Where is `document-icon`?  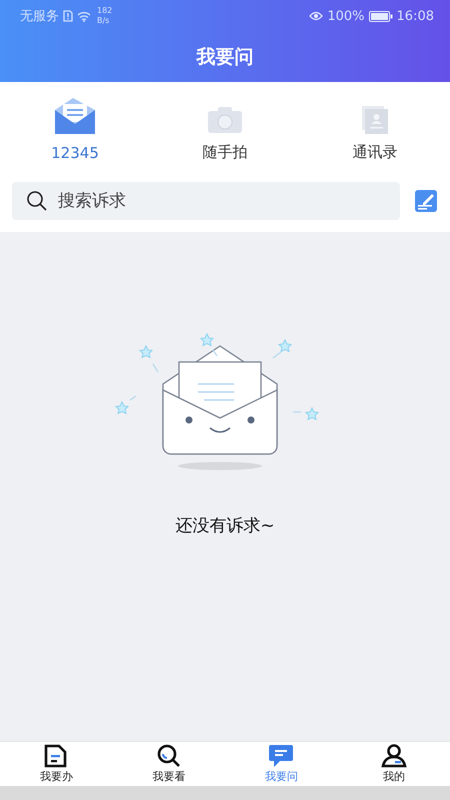
document-icon is located at coordinates (56, 756).